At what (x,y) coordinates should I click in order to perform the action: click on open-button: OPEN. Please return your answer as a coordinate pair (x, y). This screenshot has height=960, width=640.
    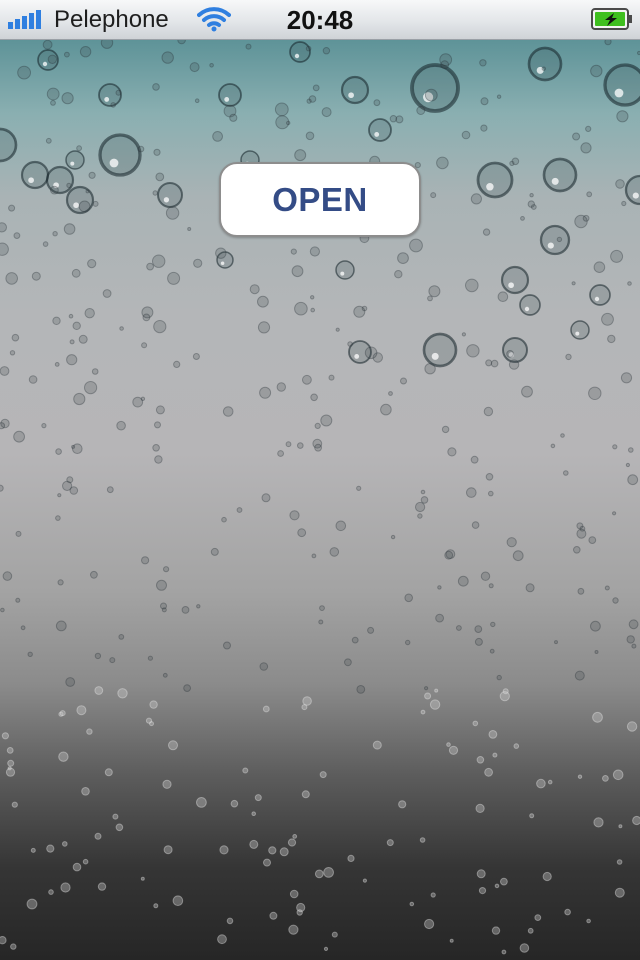
    Looking at the image, I should click on (320, 199).